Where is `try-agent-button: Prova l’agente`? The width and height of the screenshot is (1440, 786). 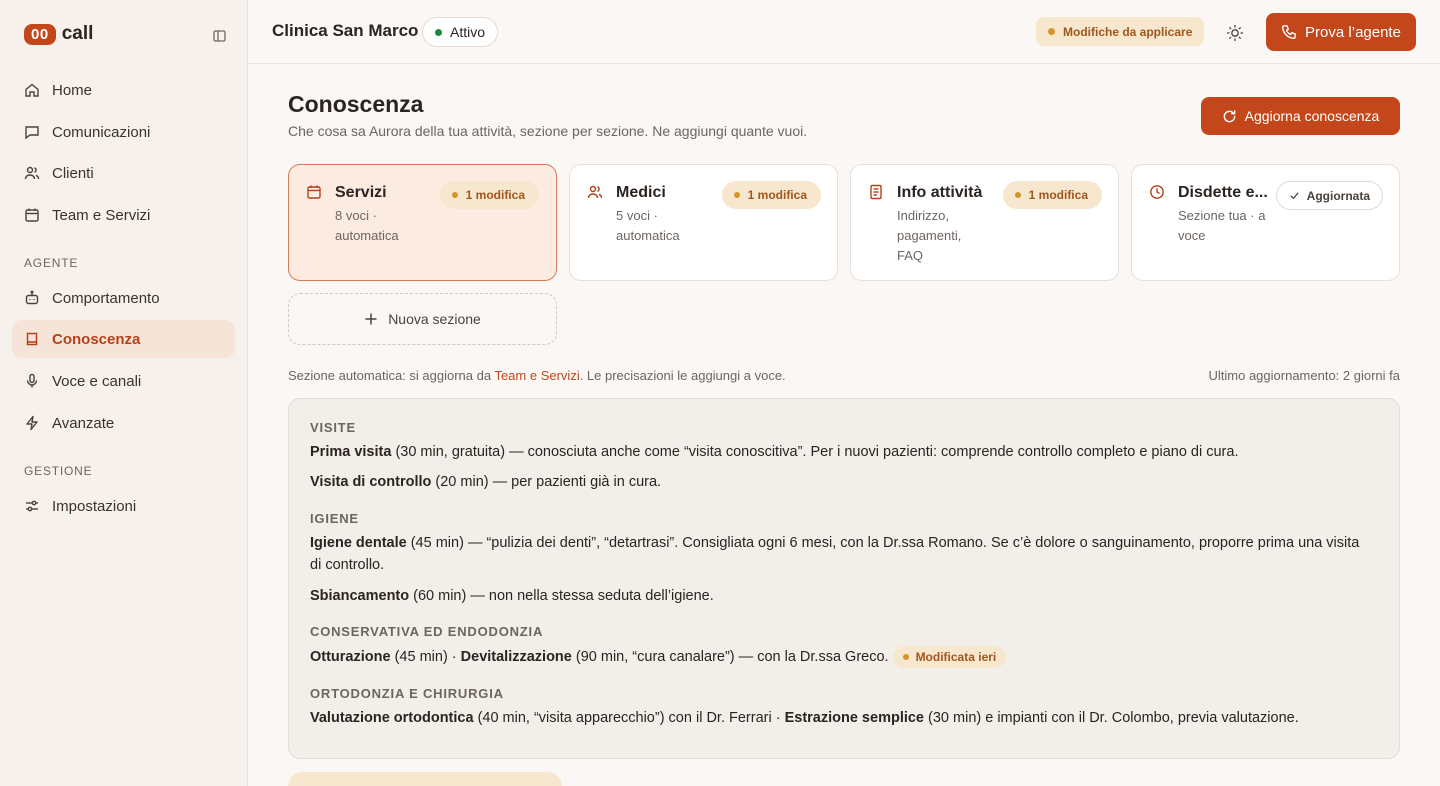 try-agent-button: Prova l’agente is located at coordinates (1341, 32).